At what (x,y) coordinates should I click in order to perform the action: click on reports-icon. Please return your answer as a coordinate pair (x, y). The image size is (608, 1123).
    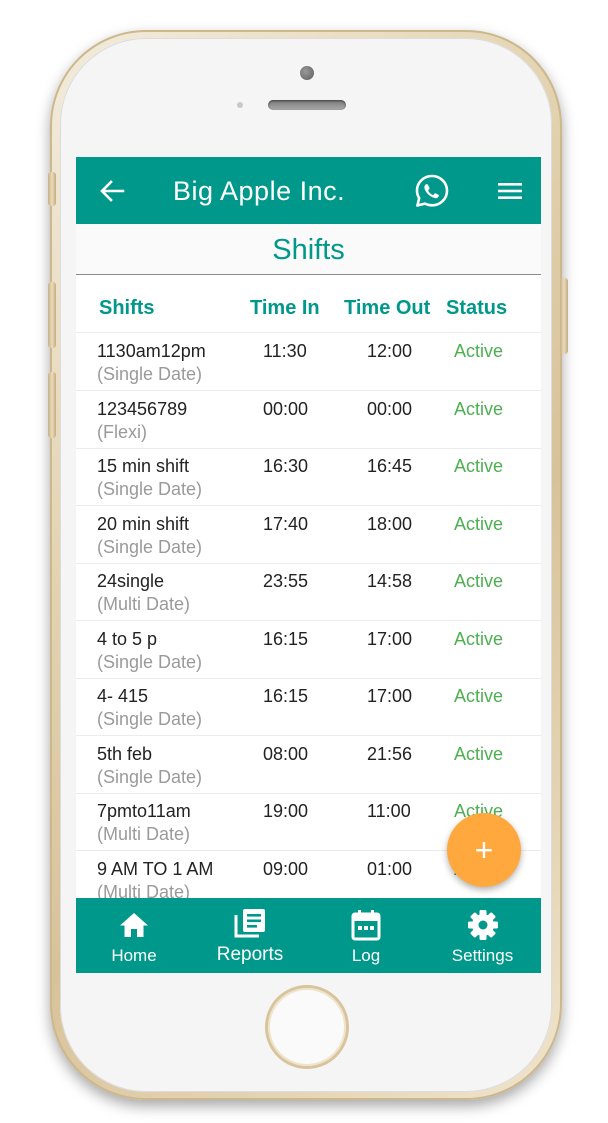
    Looking at the image, I should click on (249, 923).